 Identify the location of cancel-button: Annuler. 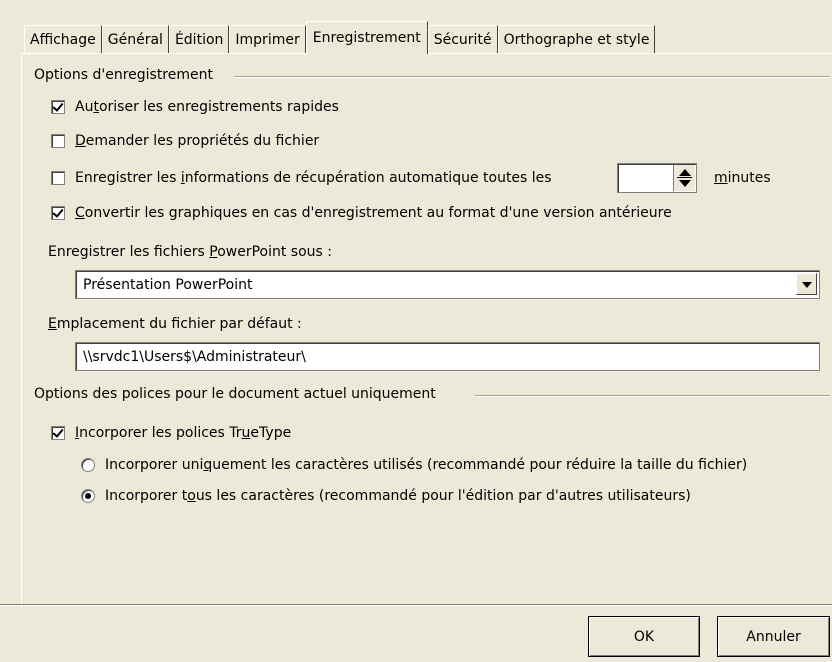
(773, 636).